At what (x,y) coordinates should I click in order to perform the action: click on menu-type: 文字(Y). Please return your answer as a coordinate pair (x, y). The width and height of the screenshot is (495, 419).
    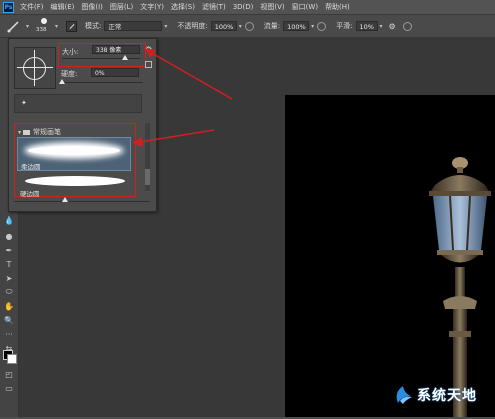
    Looking at the image, I should click on (152, 7).